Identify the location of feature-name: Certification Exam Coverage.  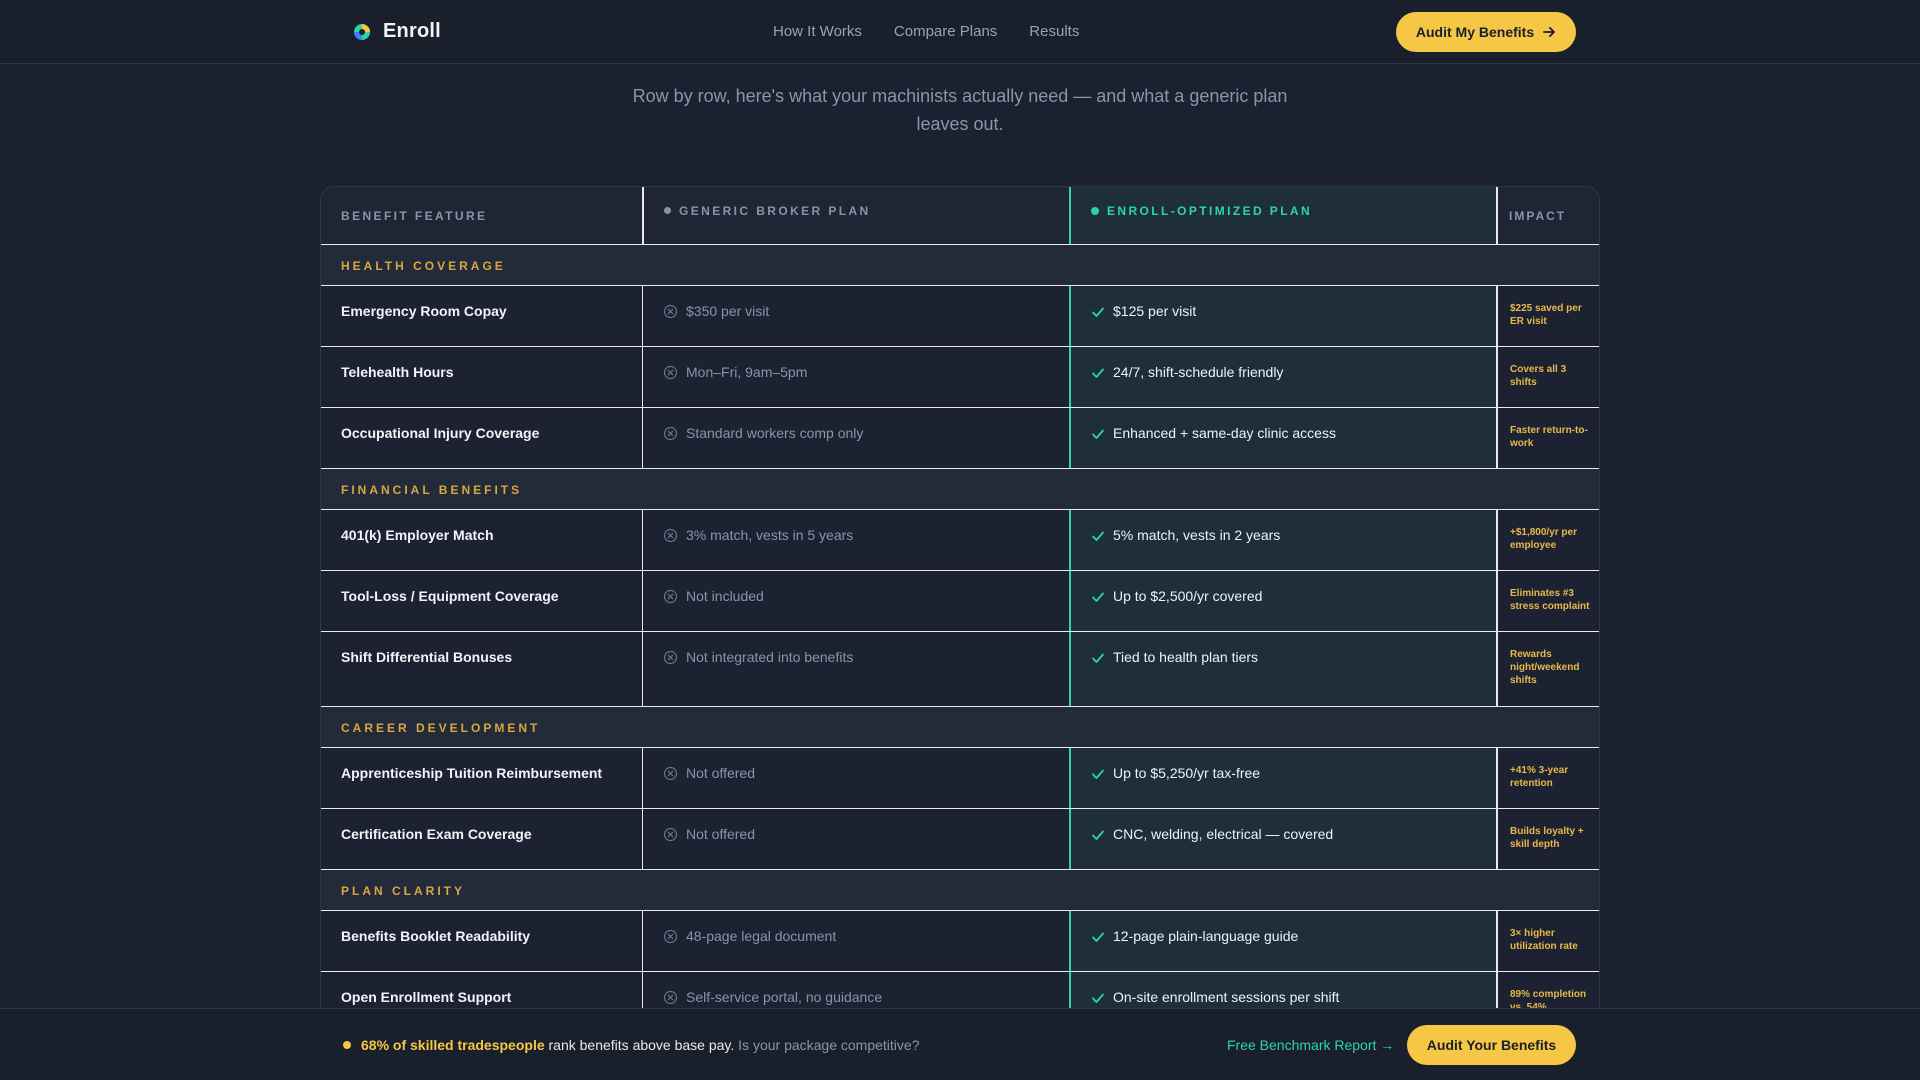
(436, 834).